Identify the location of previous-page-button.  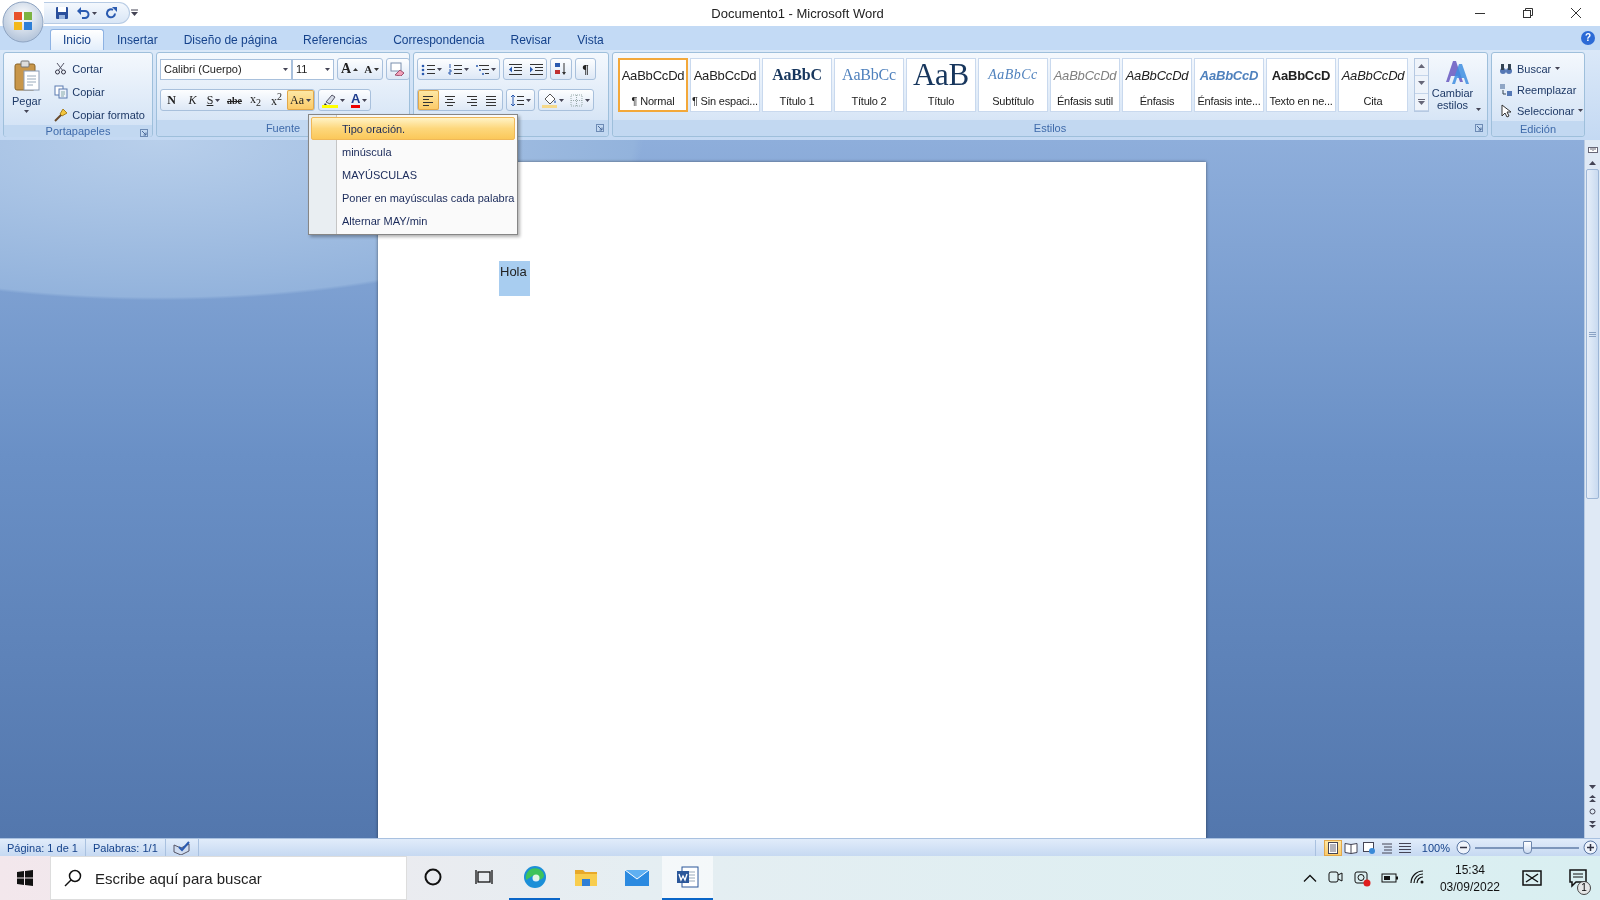
(1592, 798).